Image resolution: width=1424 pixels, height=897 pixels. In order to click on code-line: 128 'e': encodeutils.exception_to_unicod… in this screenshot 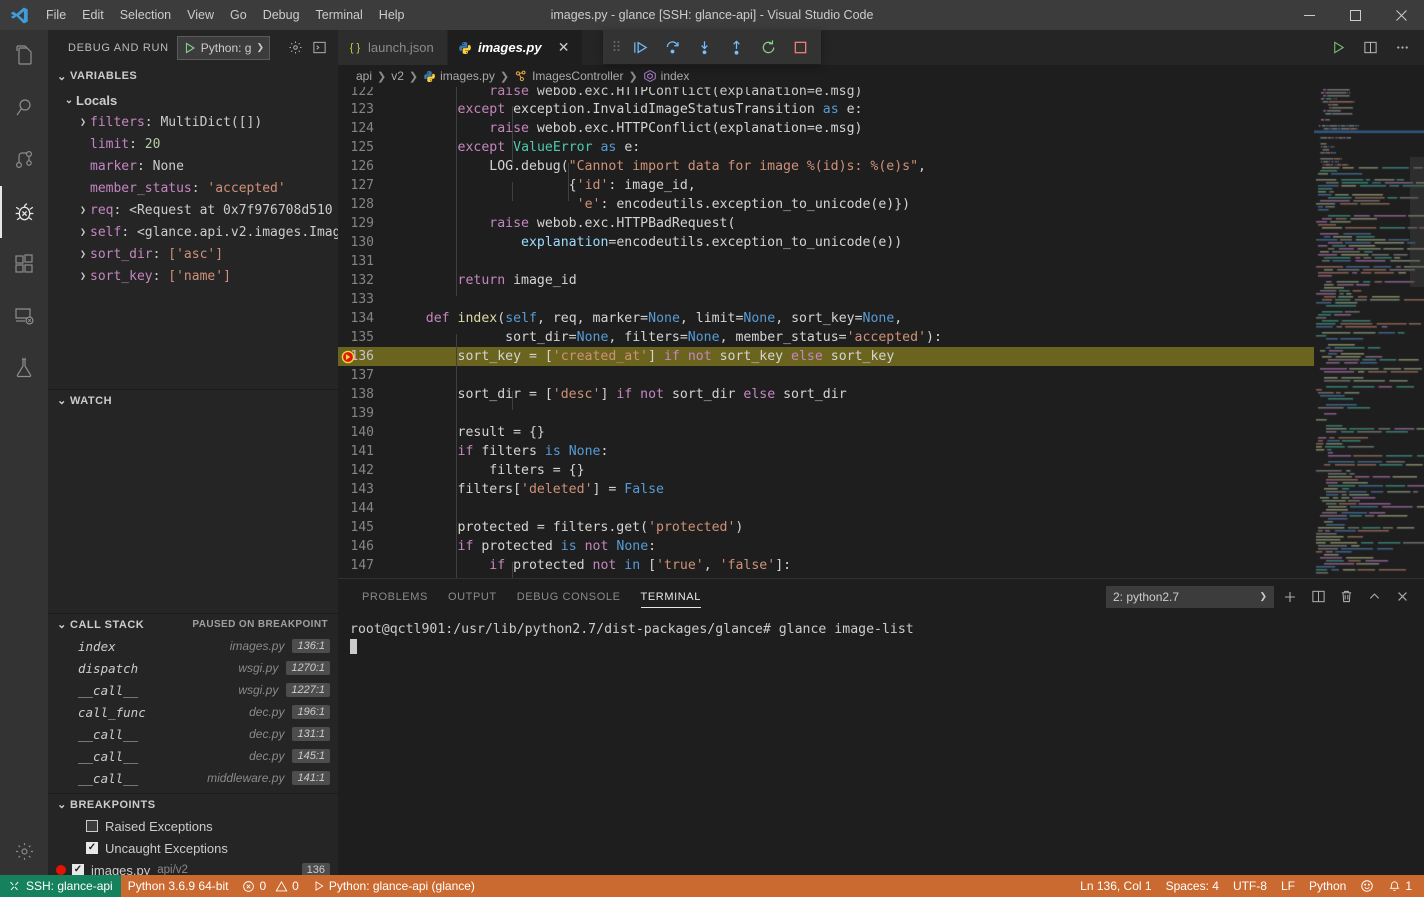, I will do `click(826, 204)`.